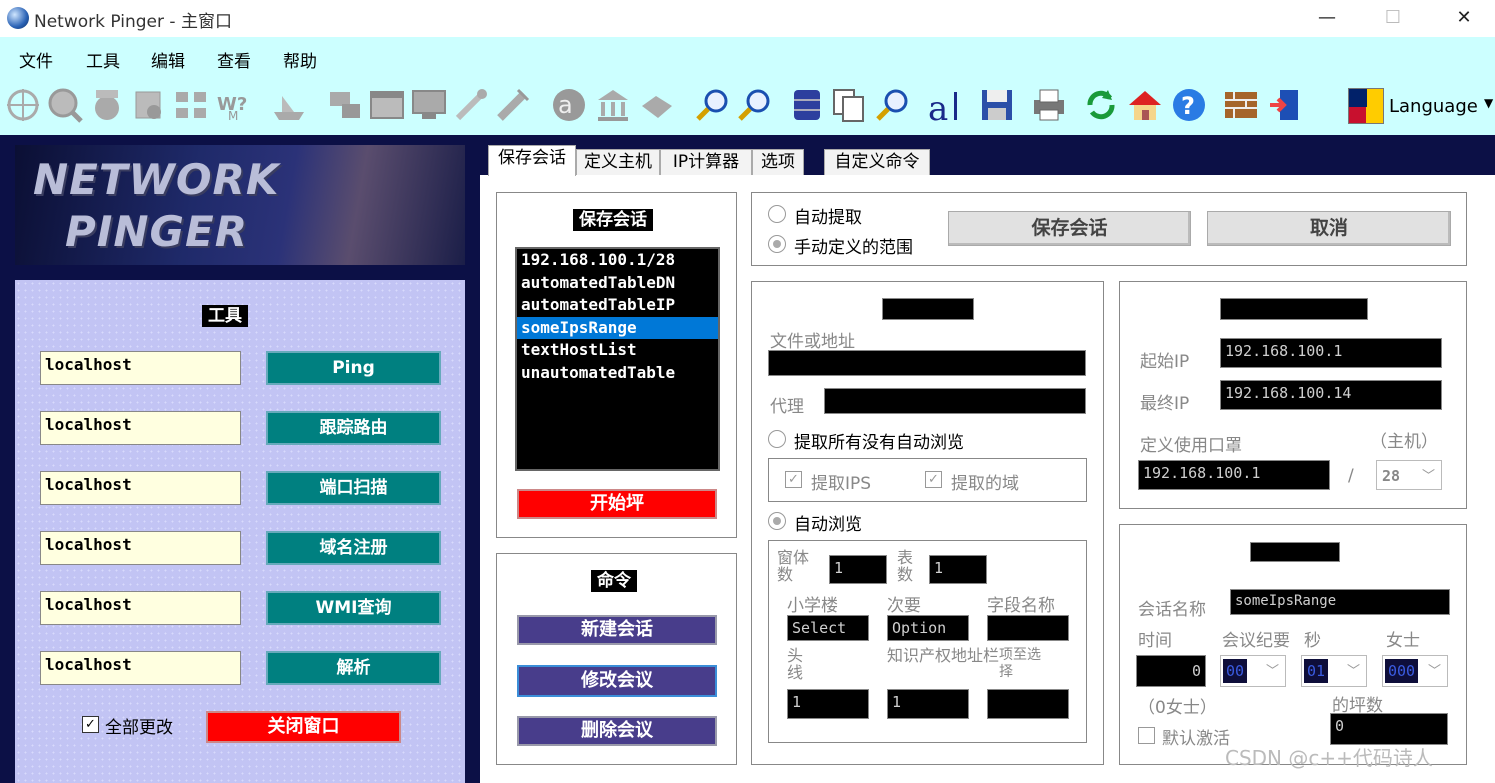  What do you see at coordinates (36, 59) in the screenshot?
I see `menu-file: 文件` at bounding box center [36, 59].